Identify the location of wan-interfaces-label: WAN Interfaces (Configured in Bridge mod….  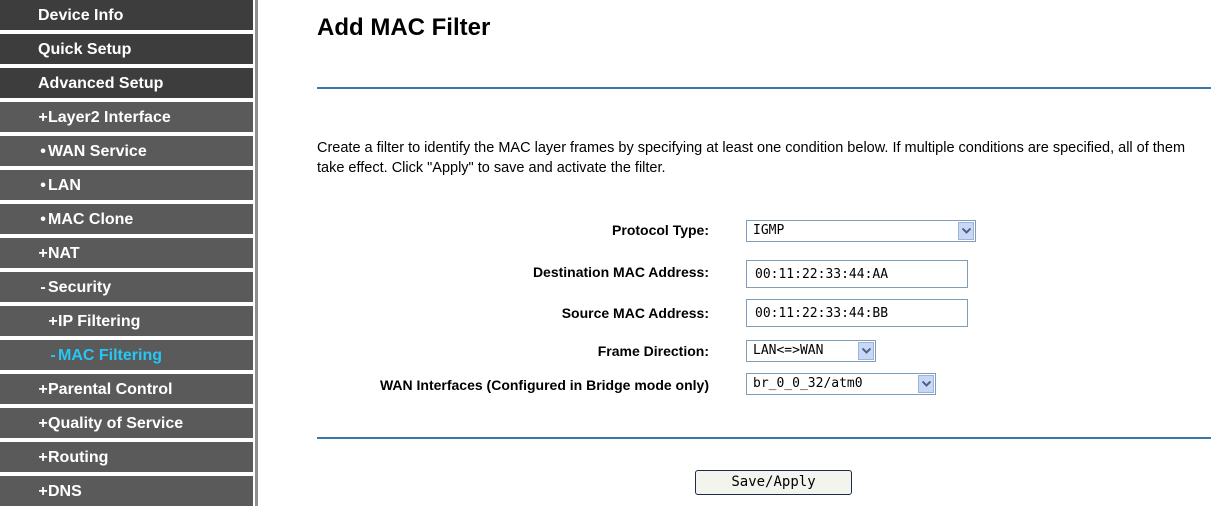
(544, 385).